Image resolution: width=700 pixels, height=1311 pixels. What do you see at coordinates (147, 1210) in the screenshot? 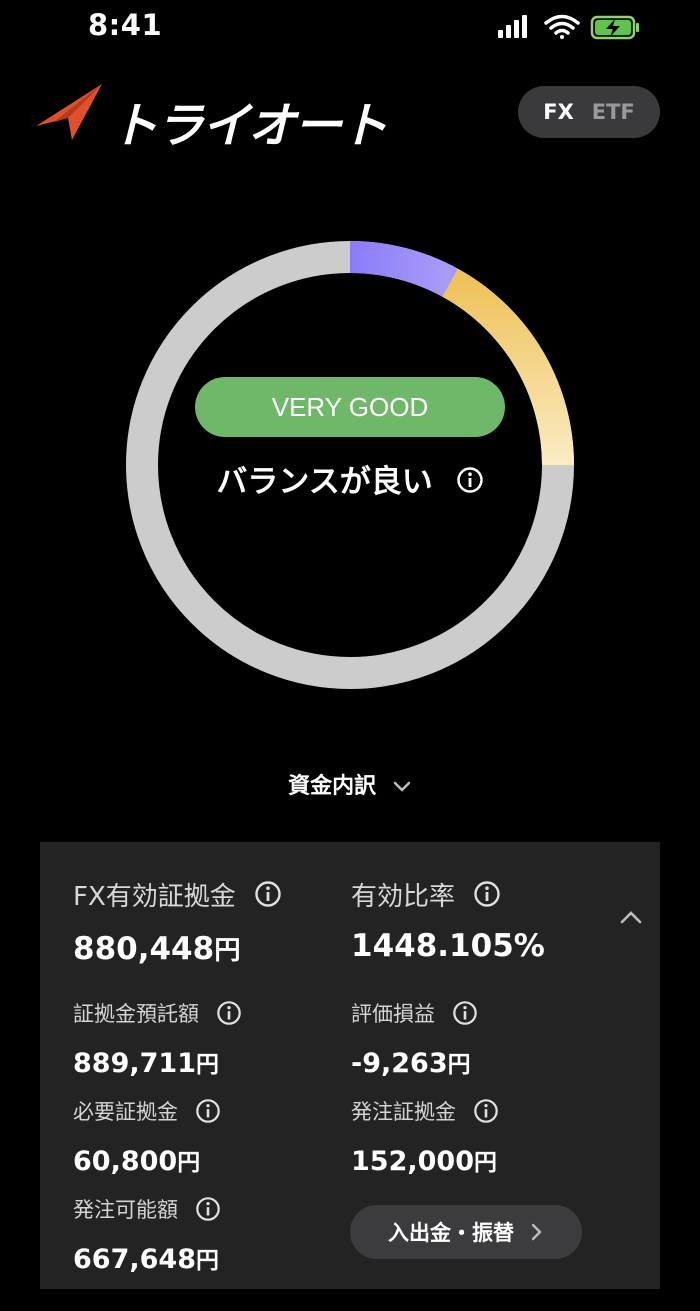
I see `available-label: 発注可能額` at bounding box center [147, 1210].